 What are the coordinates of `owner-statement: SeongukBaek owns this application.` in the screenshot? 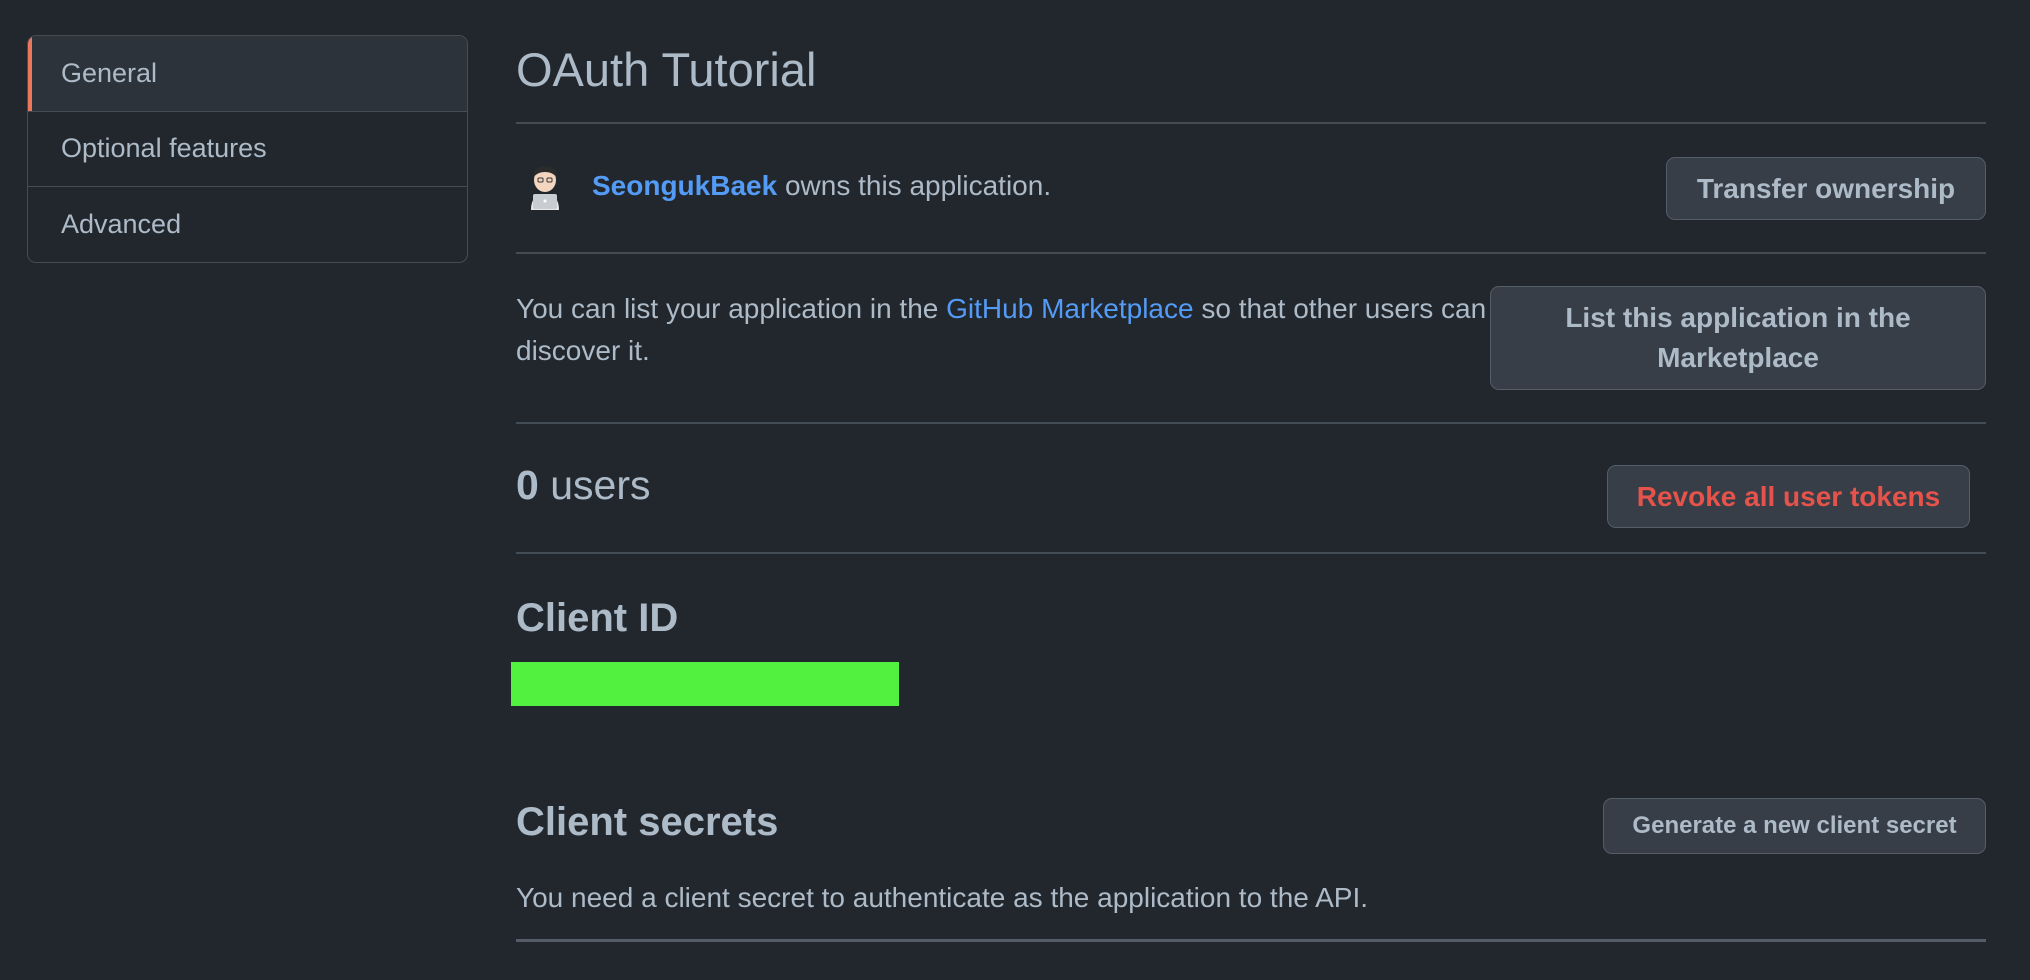 It's located at (821, 186).